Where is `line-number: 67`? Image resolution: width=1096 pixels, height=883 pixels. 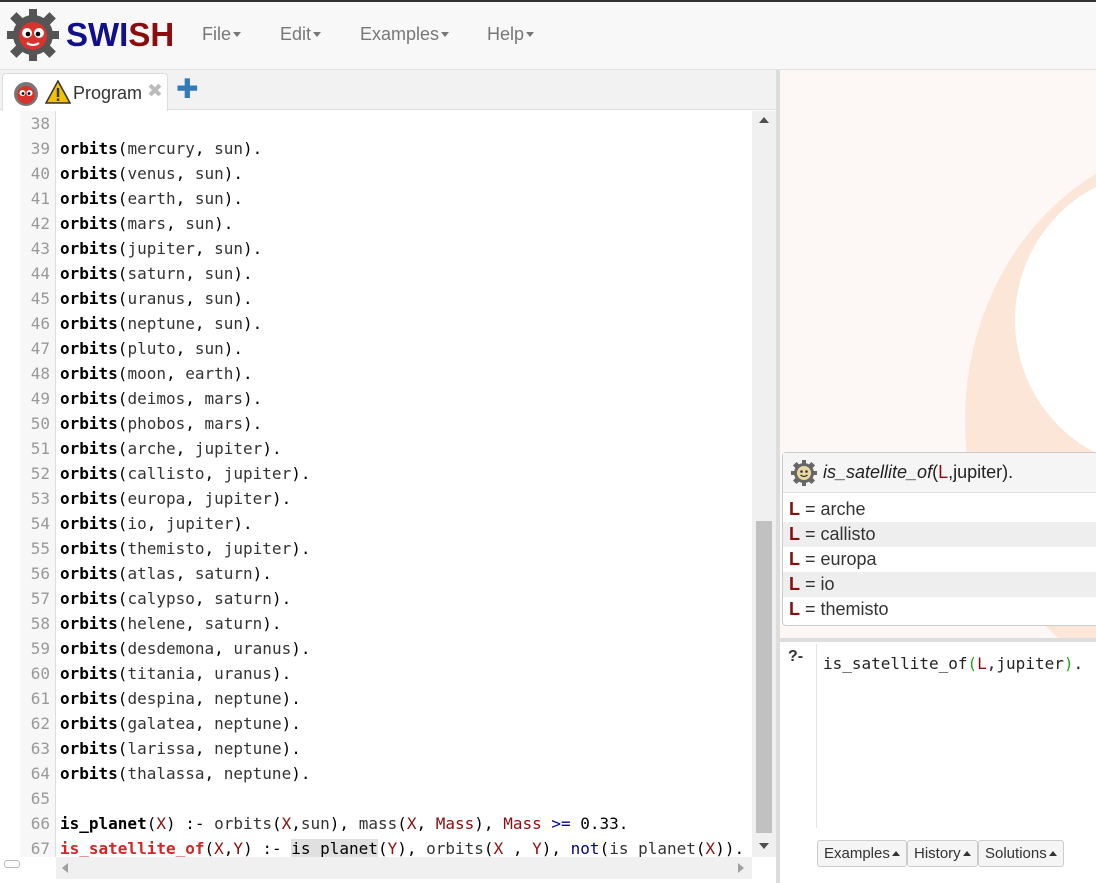 line-number: 67 is located at coordinates (40, 848).